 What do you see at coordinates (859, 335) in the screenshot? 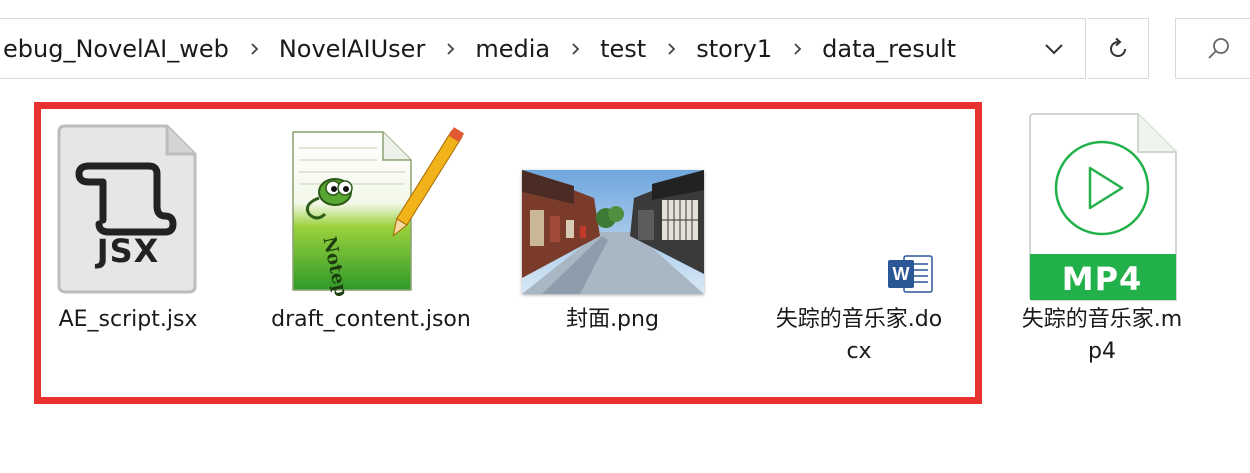
I see `file-name: 失踪的音乐家.docx` at bounding box center [859, 335].